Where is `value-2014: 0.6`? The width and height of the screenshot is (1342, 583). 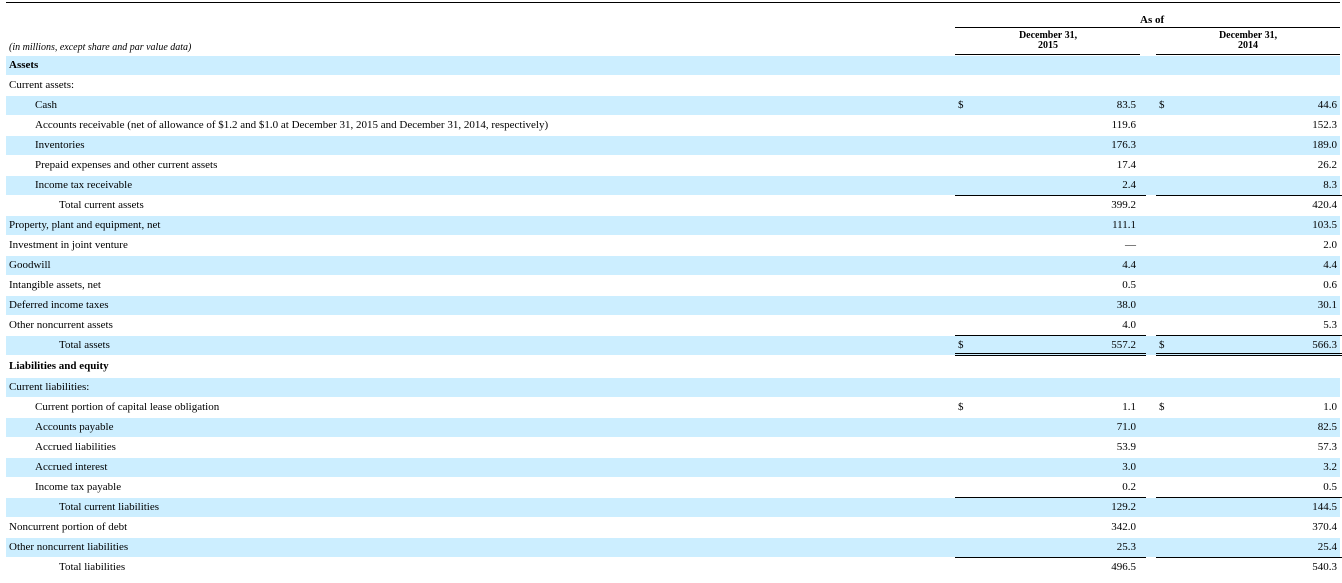 value-2014: 0.6 is located at coordinates (1330, 285).